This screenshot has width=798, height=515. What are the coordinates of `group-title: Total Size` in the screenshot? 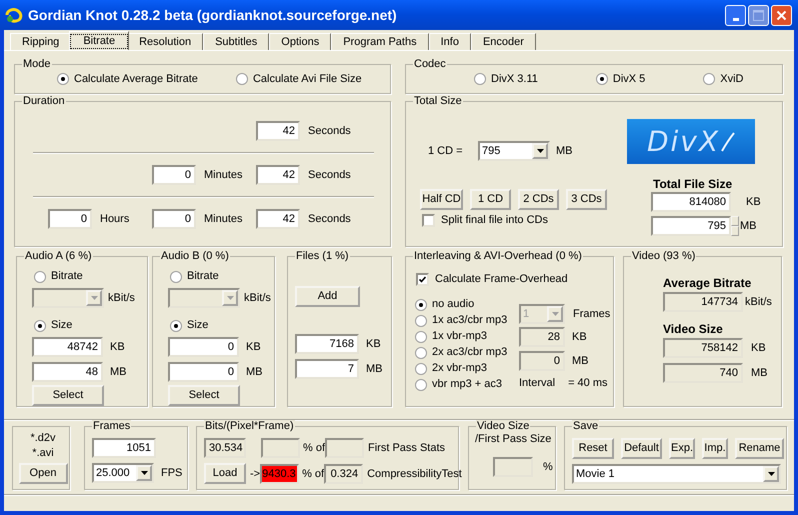 It's located at (438, 101).